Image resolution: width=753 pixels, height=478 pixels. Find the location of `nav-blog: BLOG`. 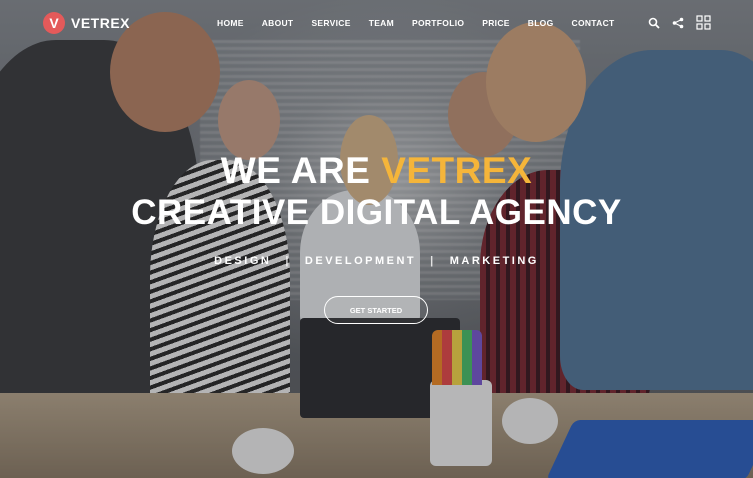

nav-blog: BLOG is located at coordinates (541, 23).